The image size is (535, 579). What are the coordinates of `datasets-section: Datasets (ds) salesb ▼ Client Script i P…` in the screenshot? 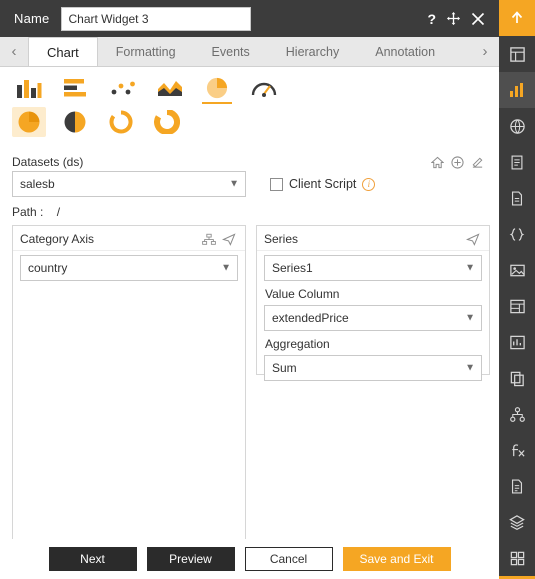 It's located at (249, 181).